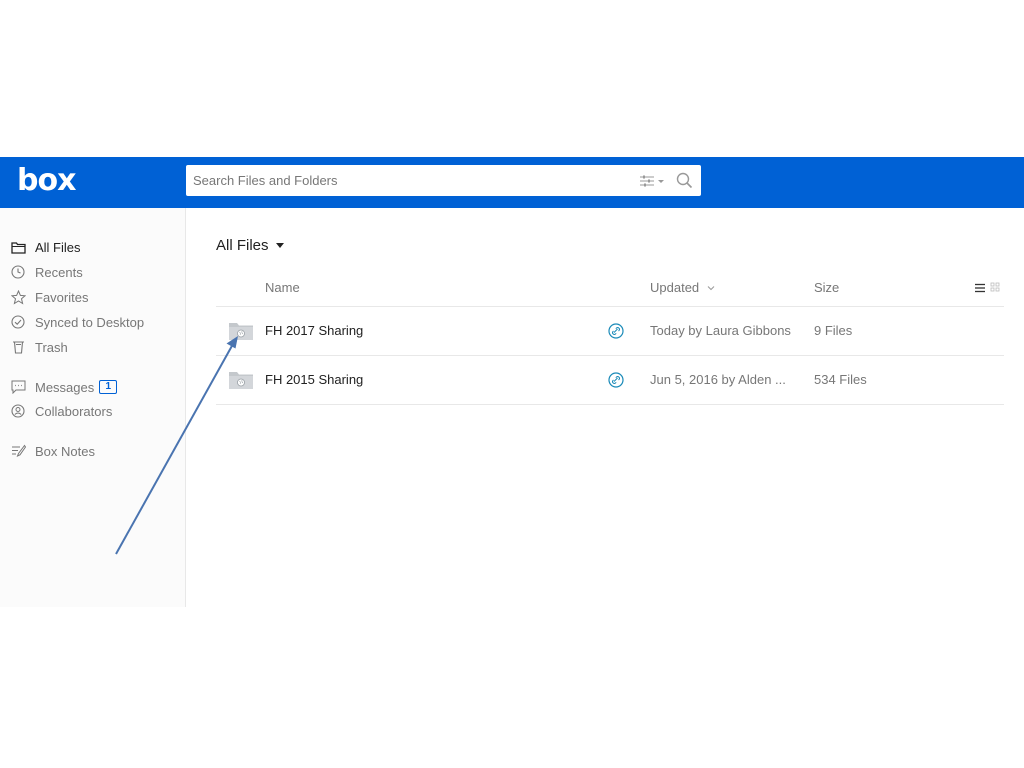  I want to click on sidebar-item-label: Box Notes, so click(65, 451).